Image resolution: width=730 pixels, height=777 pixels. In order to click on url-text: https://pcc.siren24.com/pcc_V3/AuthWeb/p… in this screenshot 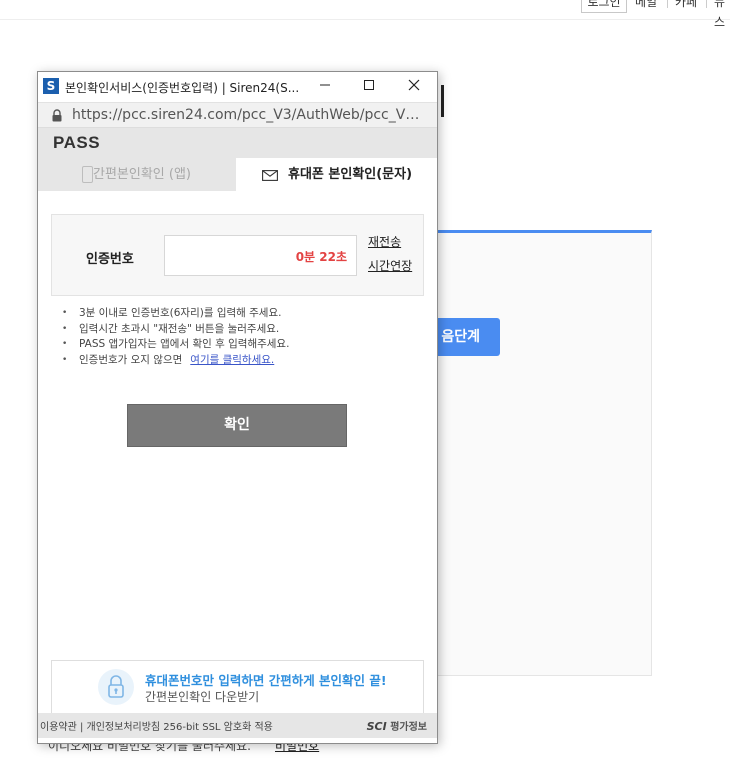, I will do `click(247, 115)`.